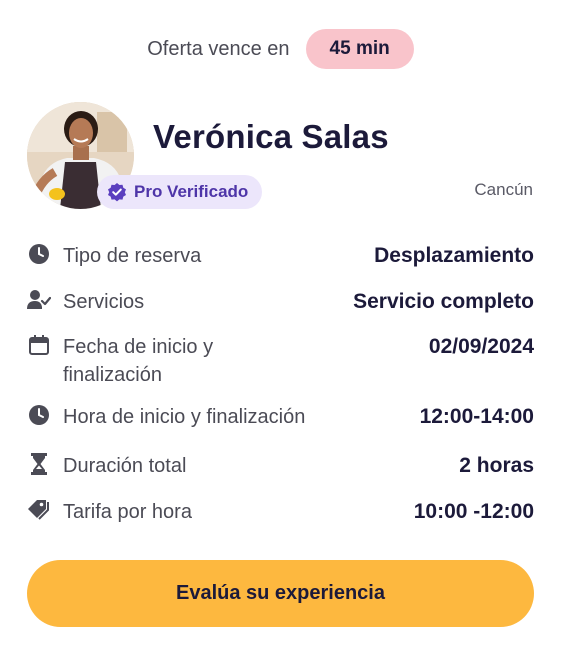  I want to click on detail-value: Desplazamiento, so click(454, 255).